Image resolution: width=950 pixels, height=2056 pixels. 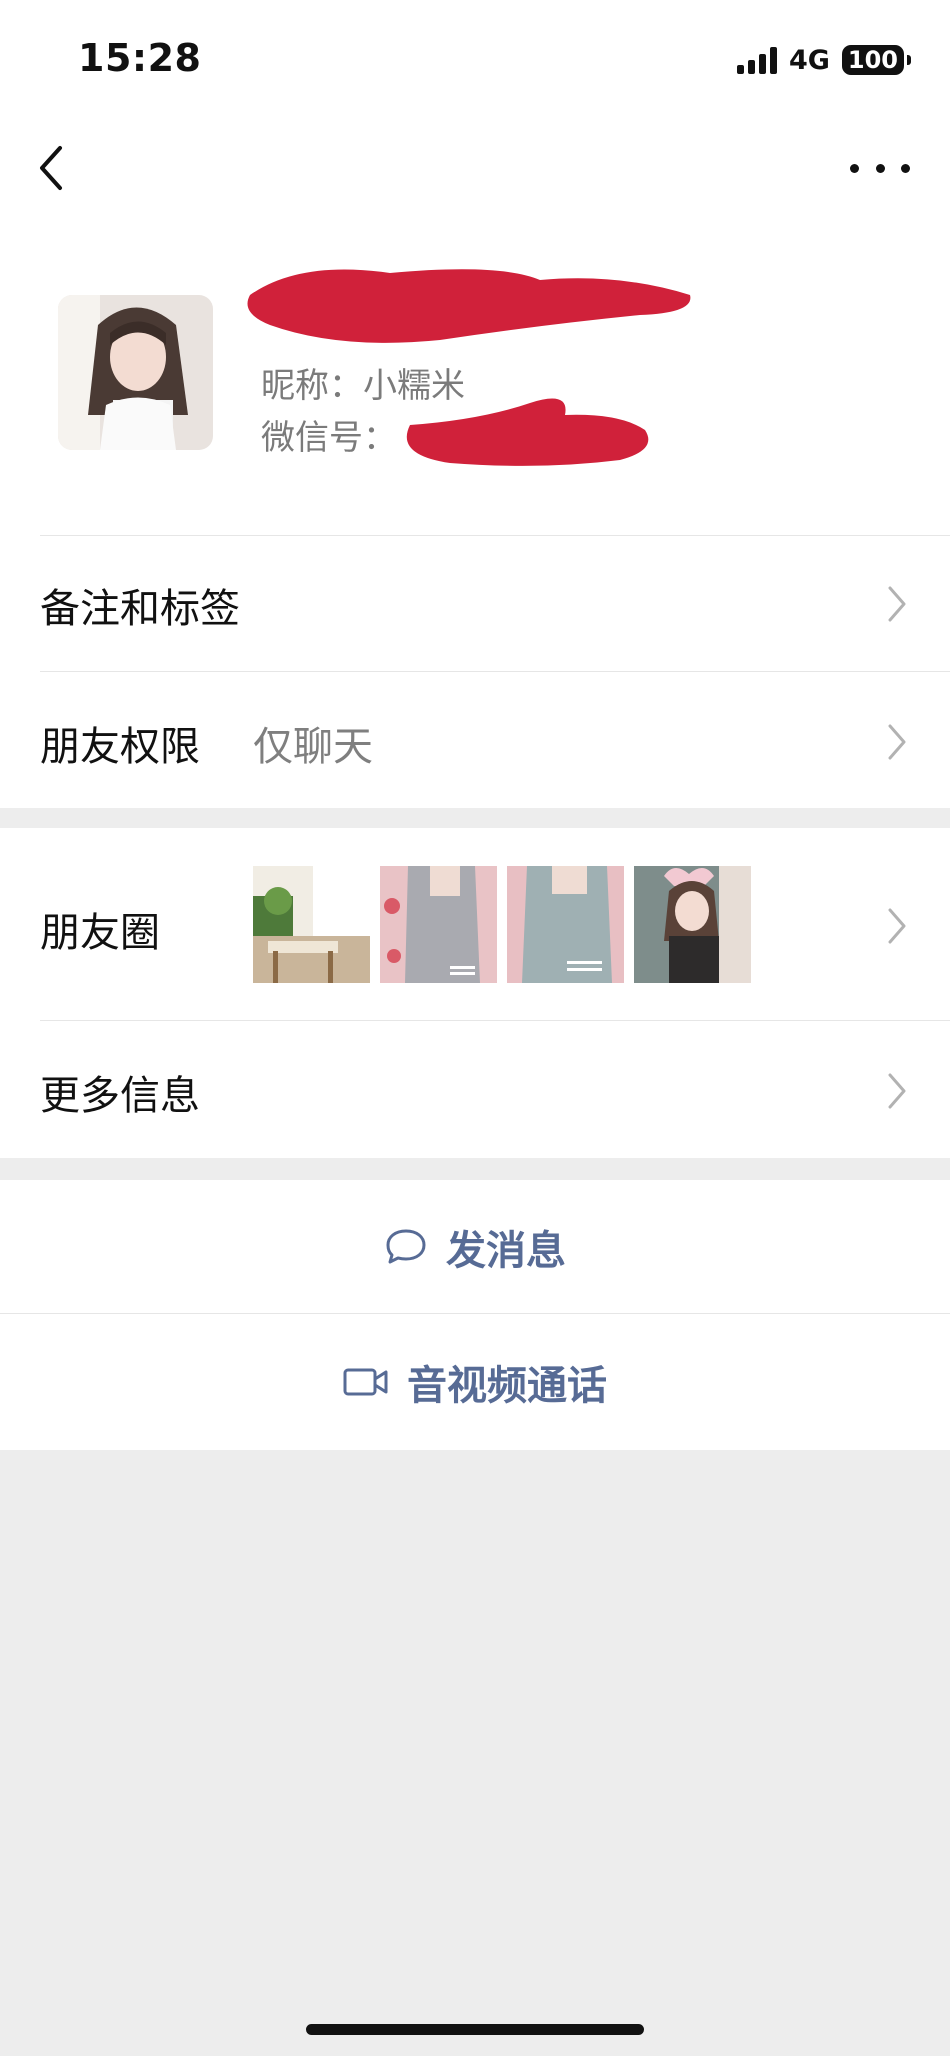 What do you see at coordinates (525, 430) in the screenshot?
I see `redacted-wechat-id` at bounding box center [525, 430].